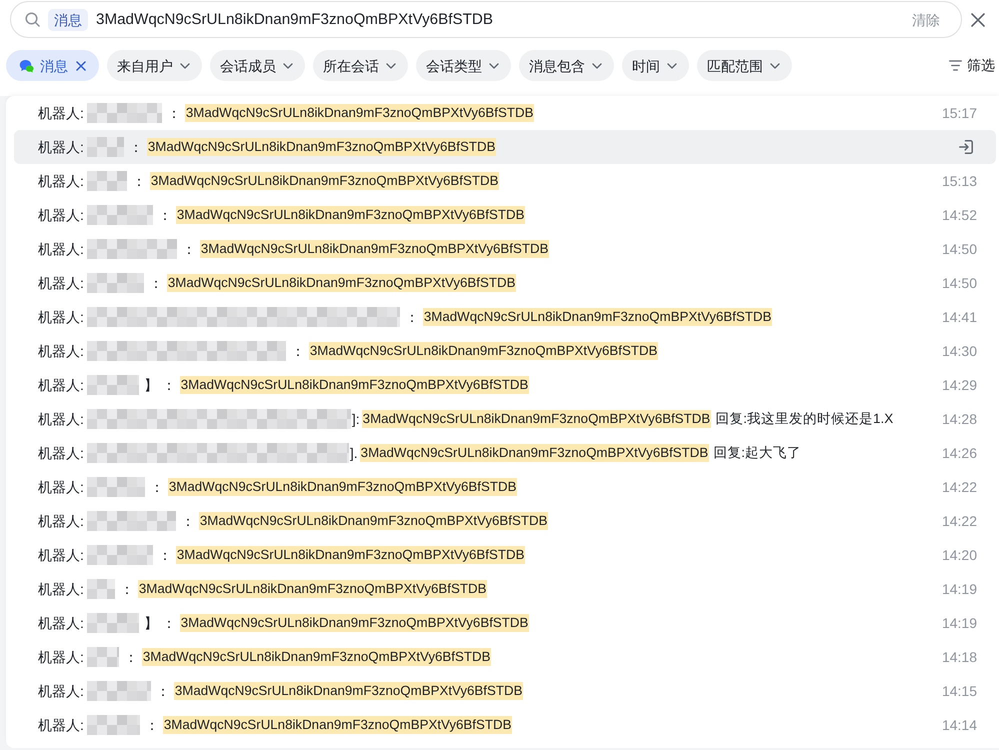 This screenshot has height=750, width=999. Describe the element at coordinates (655, 65) in the screenshot. I see `filter-chip: 时间` at that location.